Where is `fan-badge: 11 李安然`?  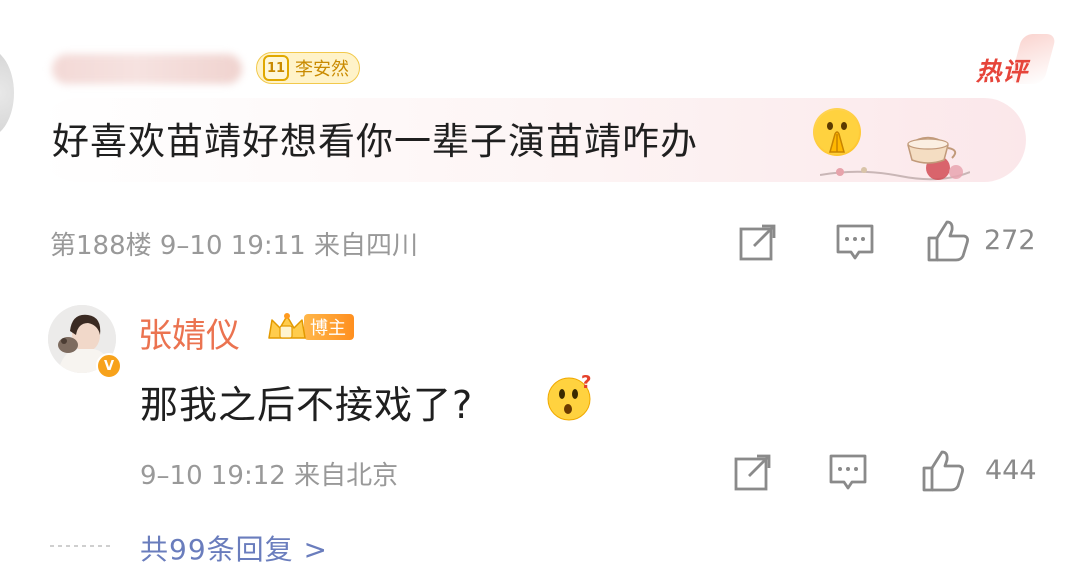
fan-badge: 11 李安然 is located at coordinates (308, 68).